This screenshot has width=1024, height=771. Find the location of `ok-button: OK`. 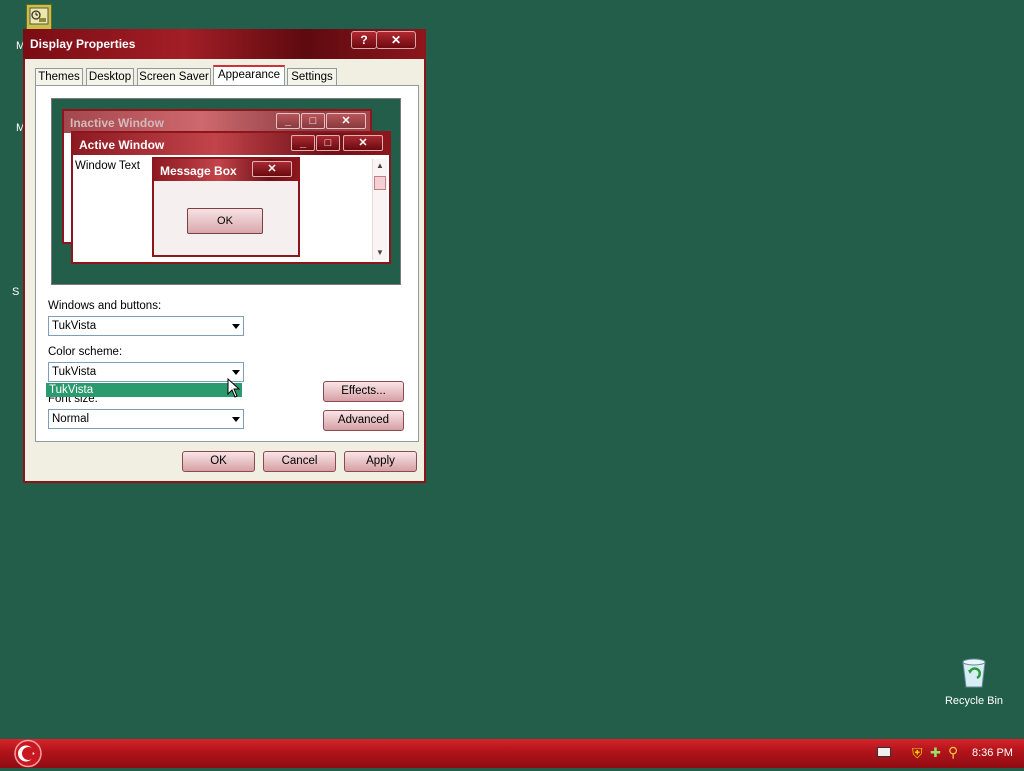

ok-button: OK is located at coordinates (218, 461).